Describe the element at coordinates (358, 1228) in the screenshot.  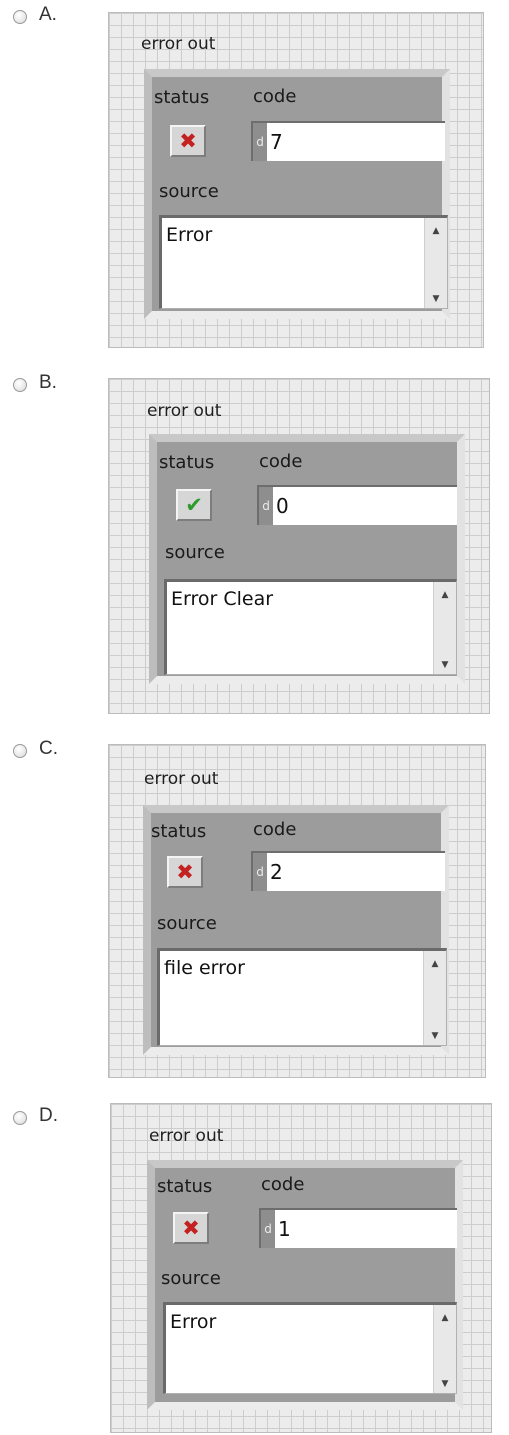
I see `code-field: d 1` at that location.